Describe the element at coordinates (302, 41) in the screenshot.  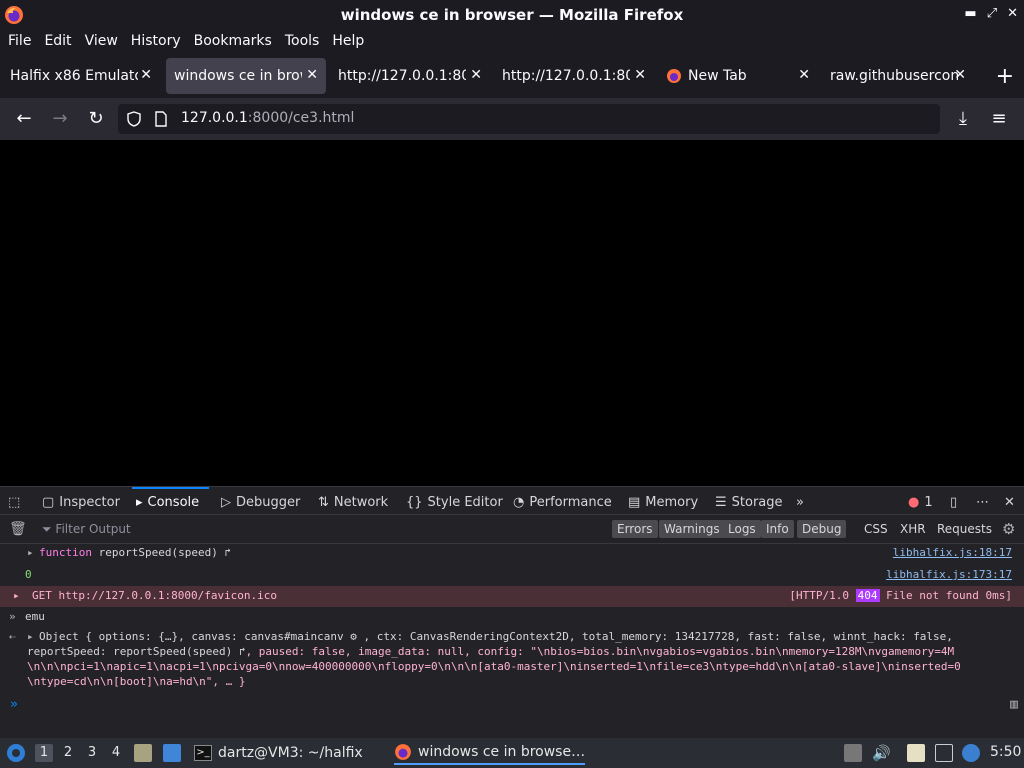
I see `menu-tools: Tools` at that location.